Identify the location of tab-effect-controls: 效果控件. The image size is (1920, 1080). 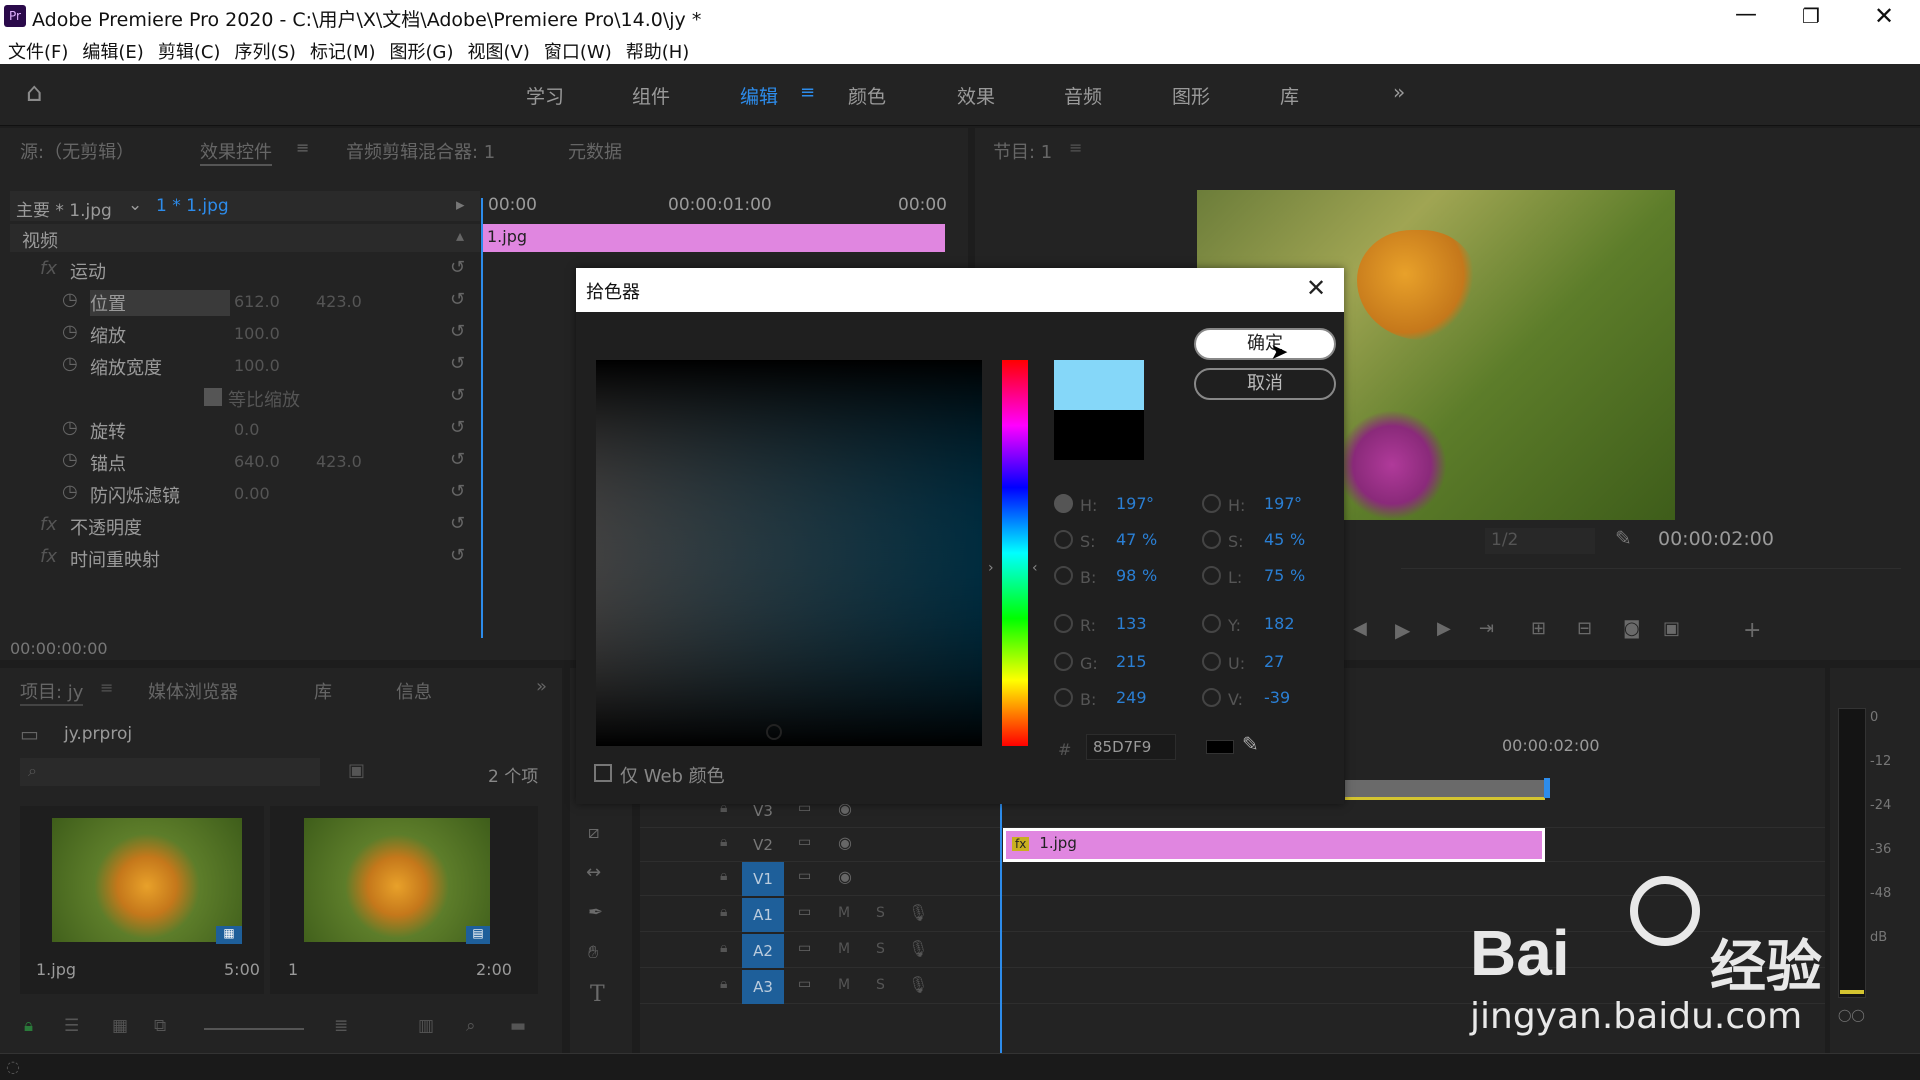
(236, 152).